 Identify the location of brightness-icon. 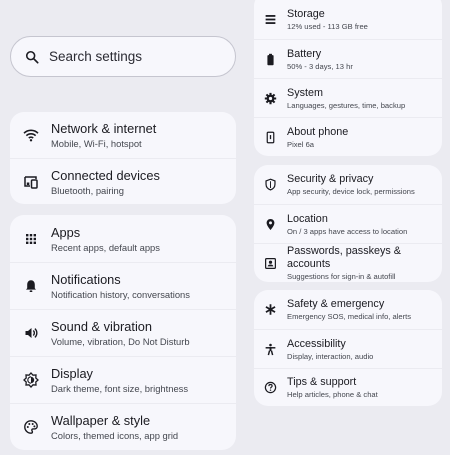
(31, 380).